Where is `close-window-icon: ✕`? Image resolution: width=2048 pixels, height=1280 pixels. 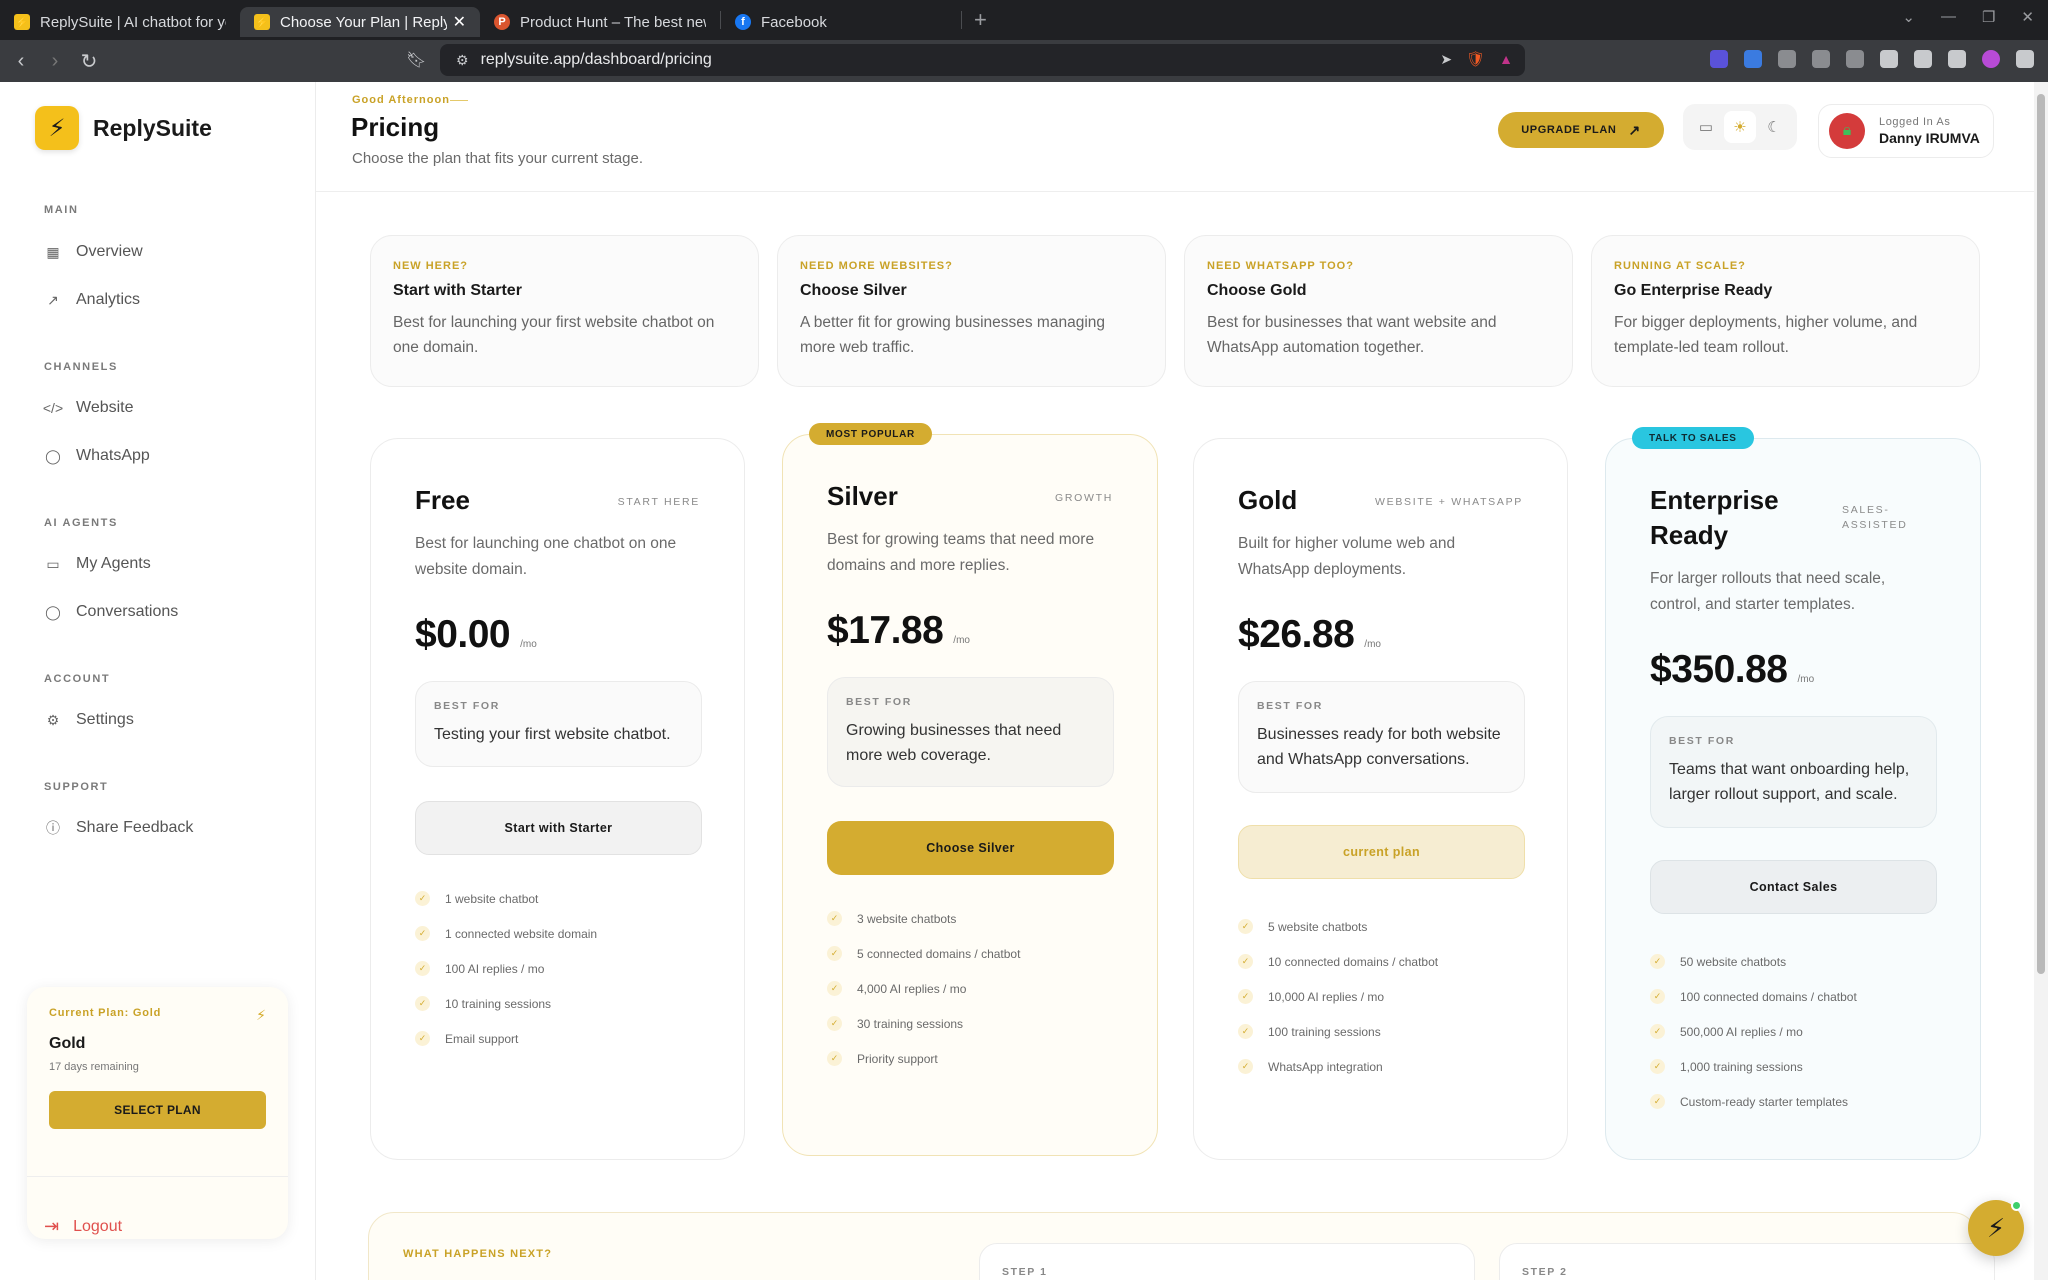
close-window-icon: ✕ is located at coordinates (2027, 17).